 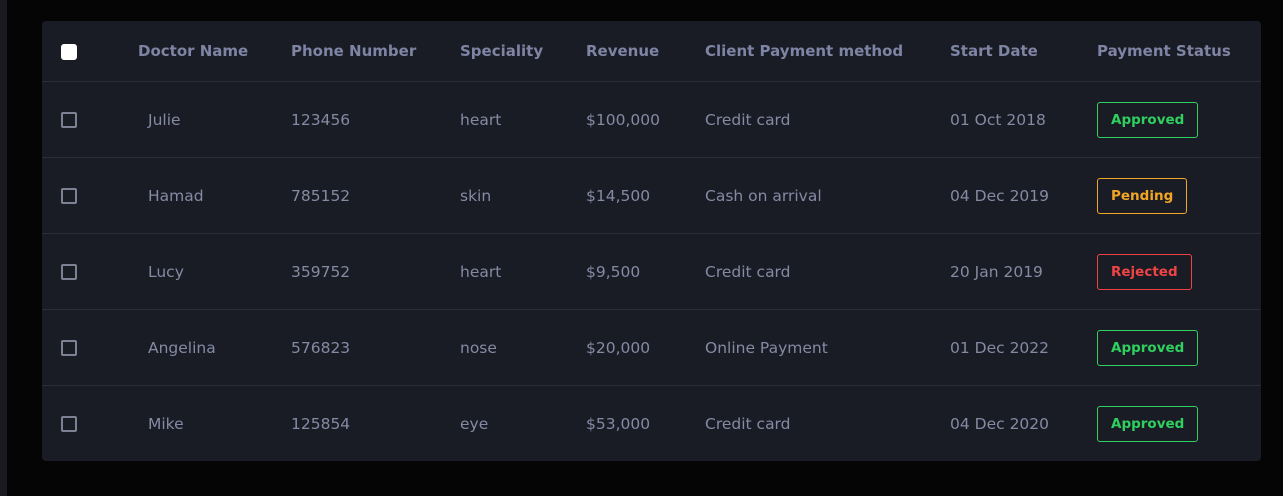 I want to click on cell-start-date: 01 Oct 2018, so click(x=1023, y=119).